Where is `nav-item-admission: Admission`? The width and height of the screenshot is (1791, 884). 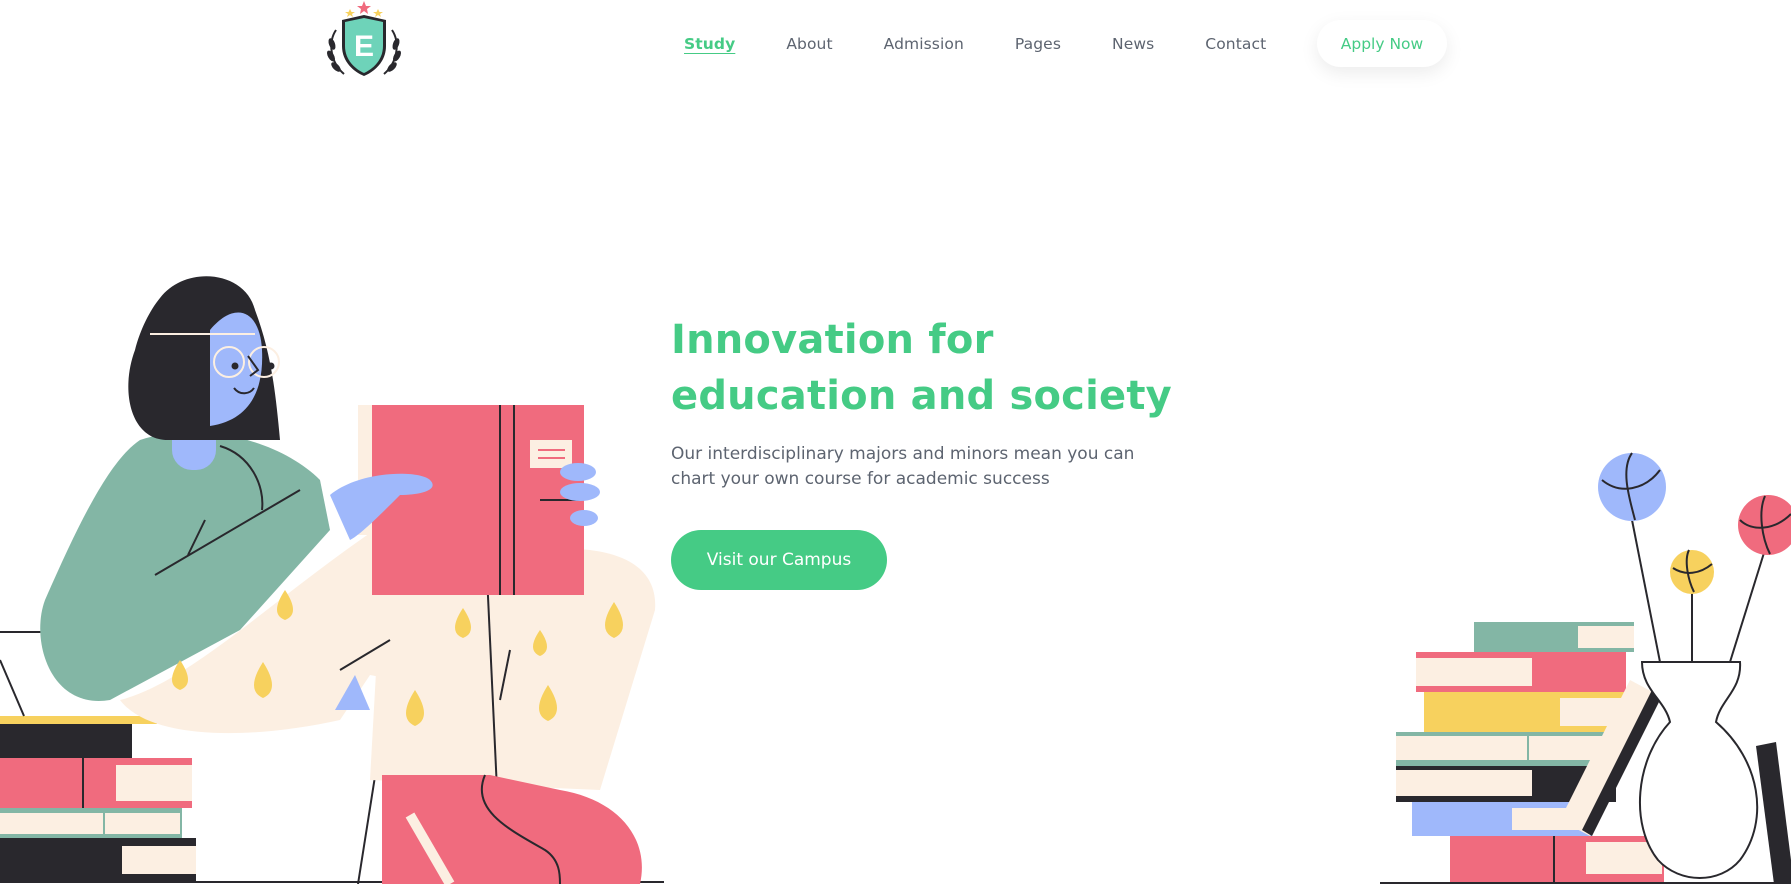 nav-item-admission: Admission is located at coordinates (924, 44).